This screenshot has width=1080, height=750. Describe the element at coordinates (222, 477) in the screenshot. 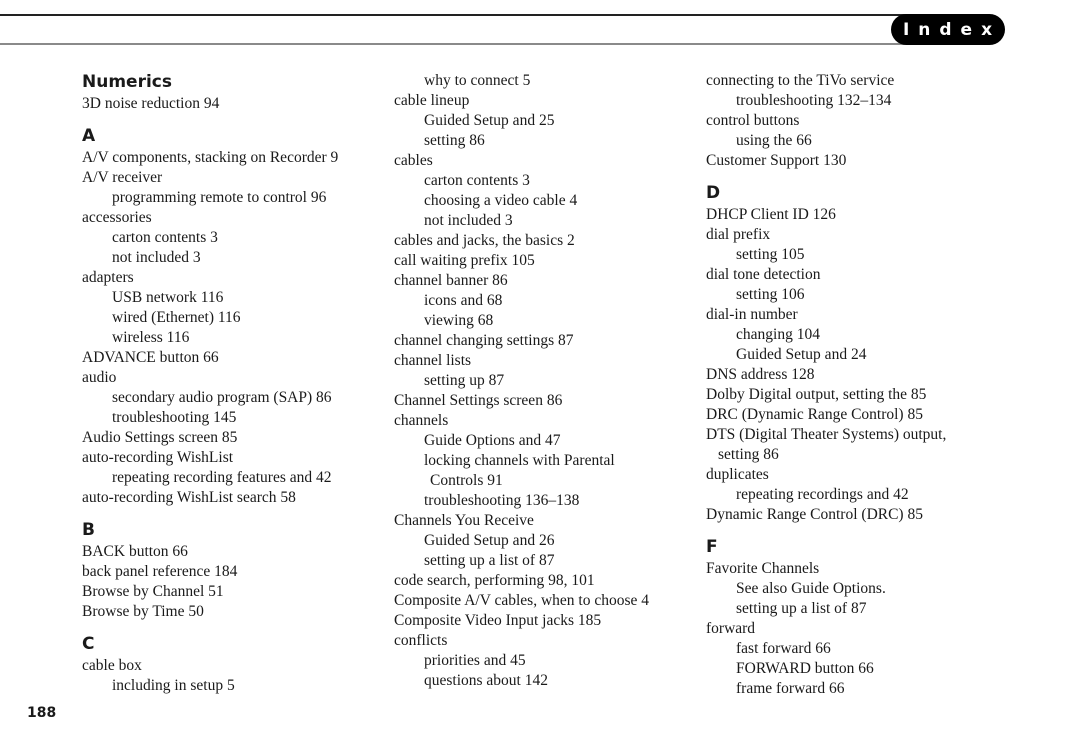

I see `index-subentry: repeating recording features and 42` at that location.